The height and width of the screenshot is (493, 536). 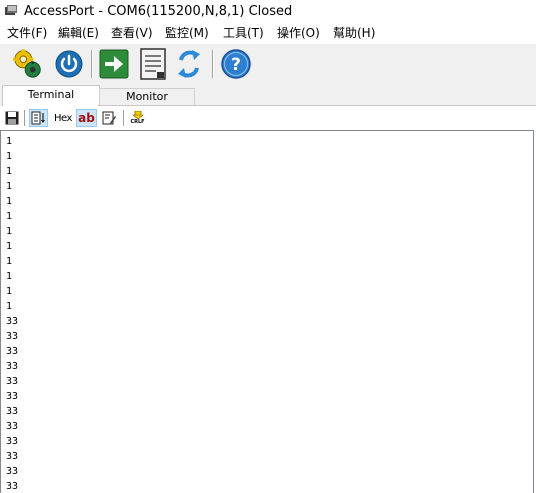 I want to click on main-toolbar: ?, so click(x=268, y=64).